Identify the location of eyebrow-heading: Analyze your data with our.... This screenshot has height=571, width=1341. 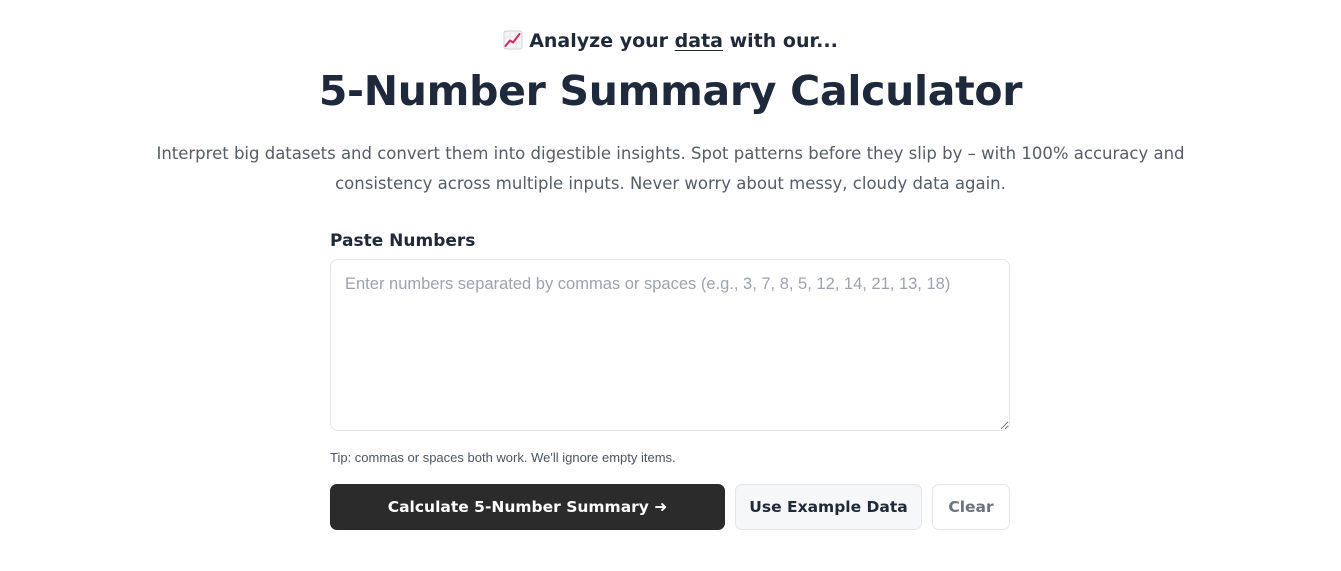
(670, 41).